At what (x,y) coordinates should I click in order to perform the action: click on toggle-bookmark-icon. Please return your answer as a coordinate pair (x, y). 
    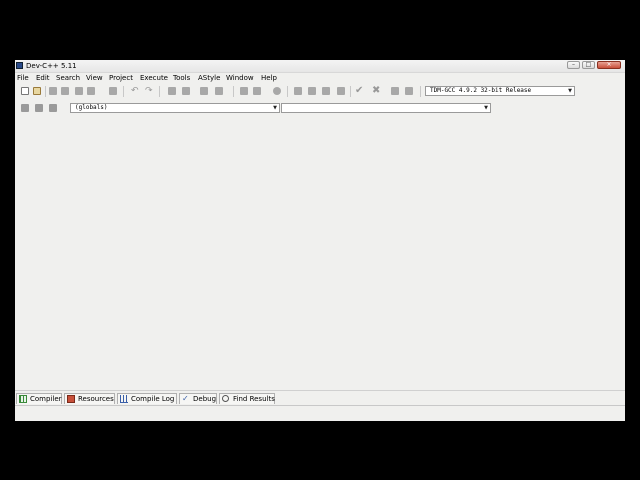
    Looking at the image, I should click on (277, 91).